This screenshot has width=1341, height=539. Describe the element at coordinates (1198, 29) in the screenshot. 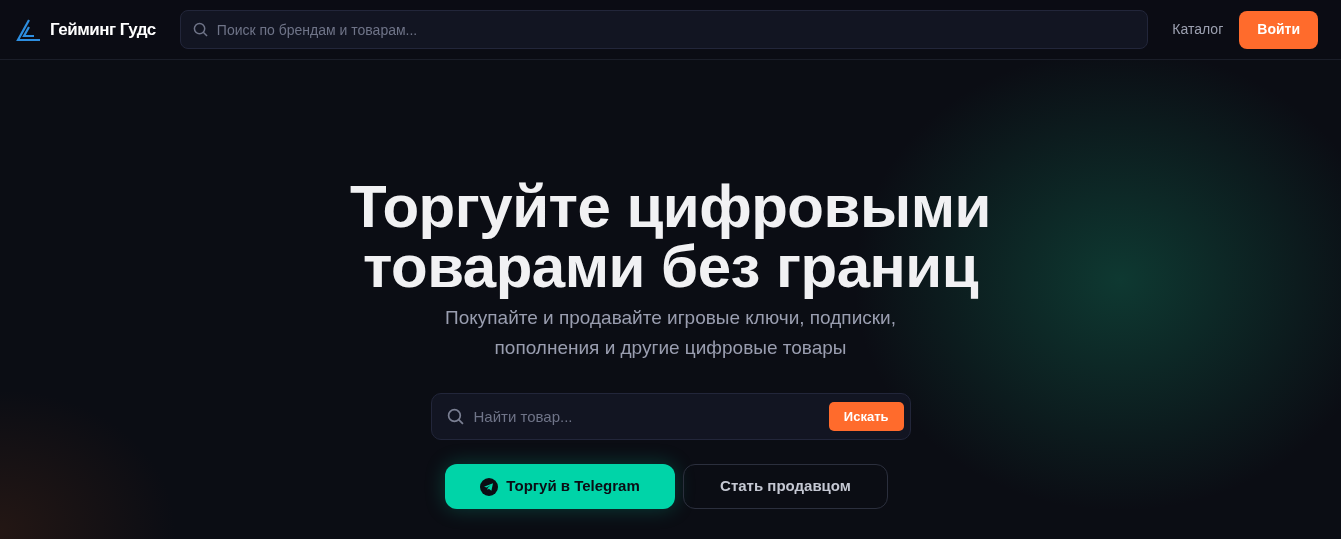

I see `nav-link: Каталог` at that location.